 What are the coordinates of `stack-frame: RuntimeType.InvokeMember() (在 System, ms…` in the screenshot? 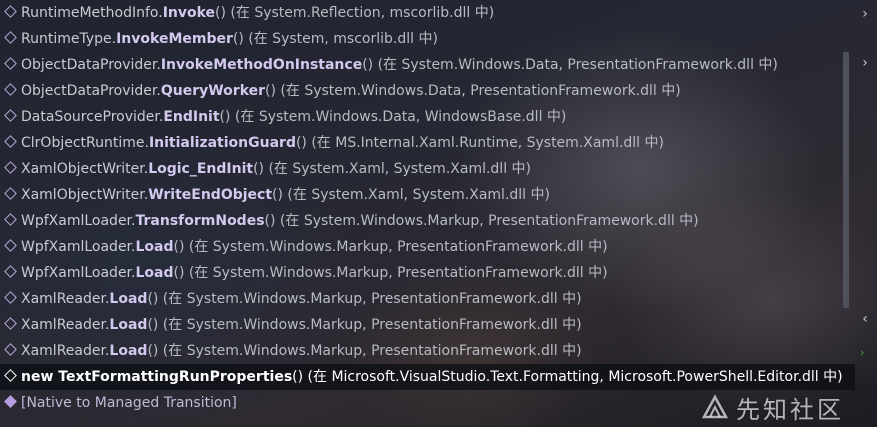 It's located at (427, 39).